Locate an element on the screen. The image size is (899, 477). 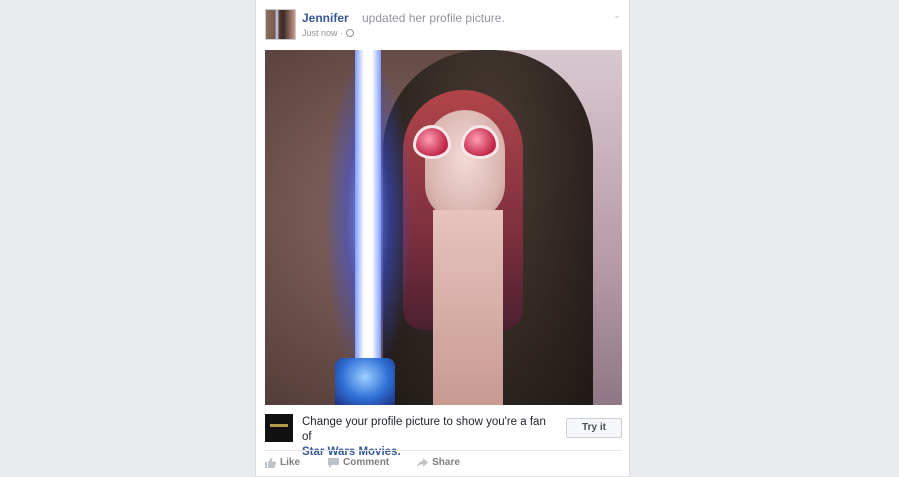
try-it-button: Try it is located at coordinates (594, 428).